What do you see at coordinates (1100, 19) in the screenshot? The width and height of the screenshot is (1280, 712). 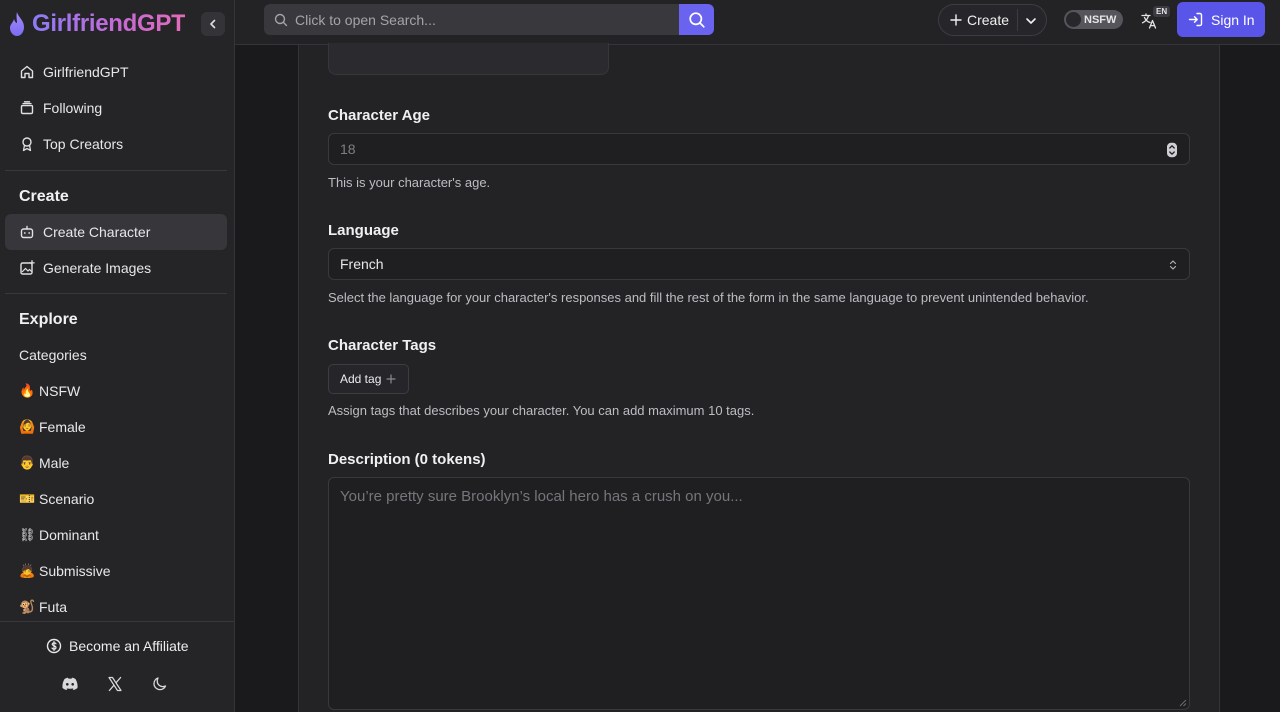 I see `nsfw-toggle-label: NSFW` at bounding box center [1100, 19].